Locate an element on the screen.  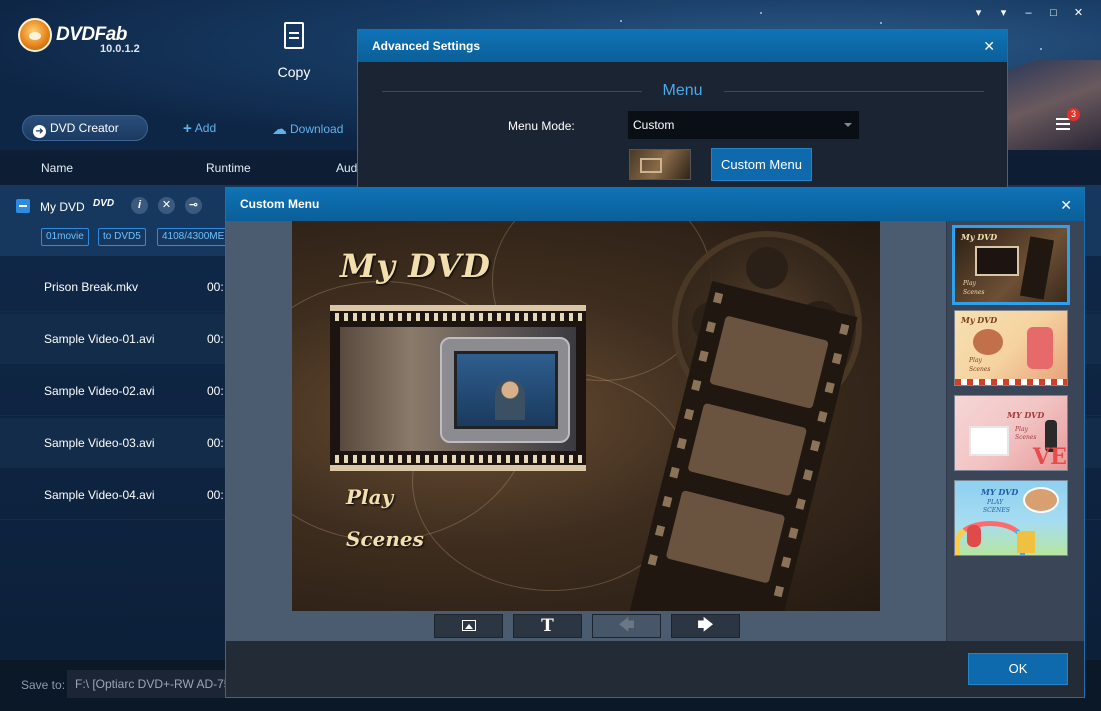
menu-item-play: Play is located at coordinates (369, 497).